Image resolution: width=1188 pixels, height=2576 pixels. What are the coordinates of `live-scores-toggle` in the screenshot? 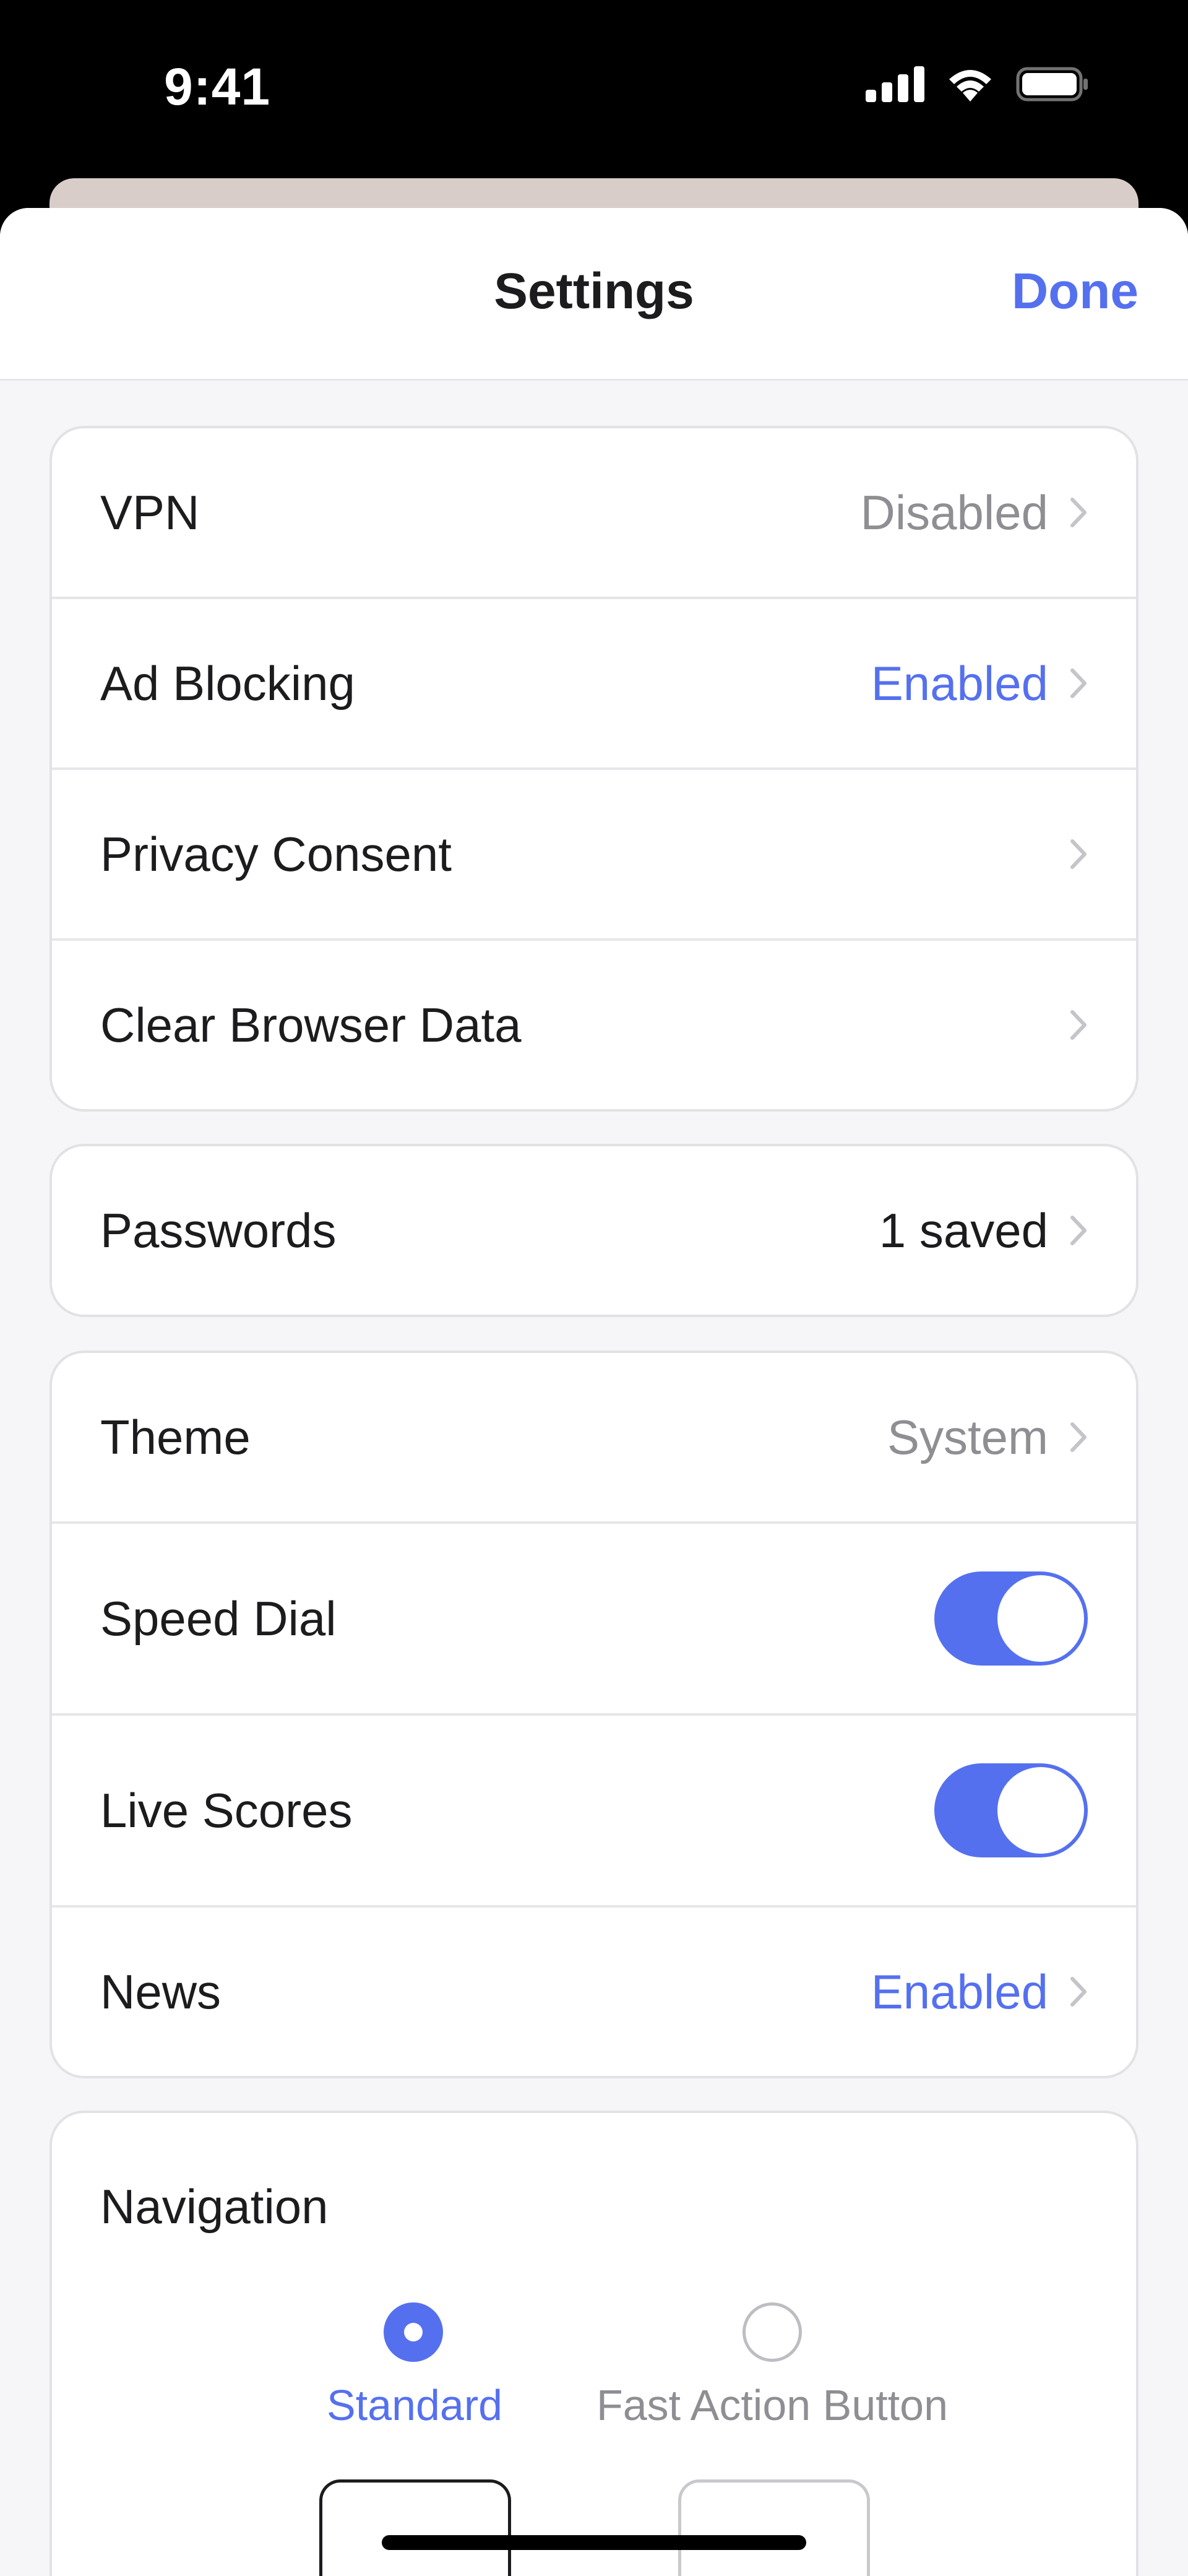 It's located at (1011, 1810).